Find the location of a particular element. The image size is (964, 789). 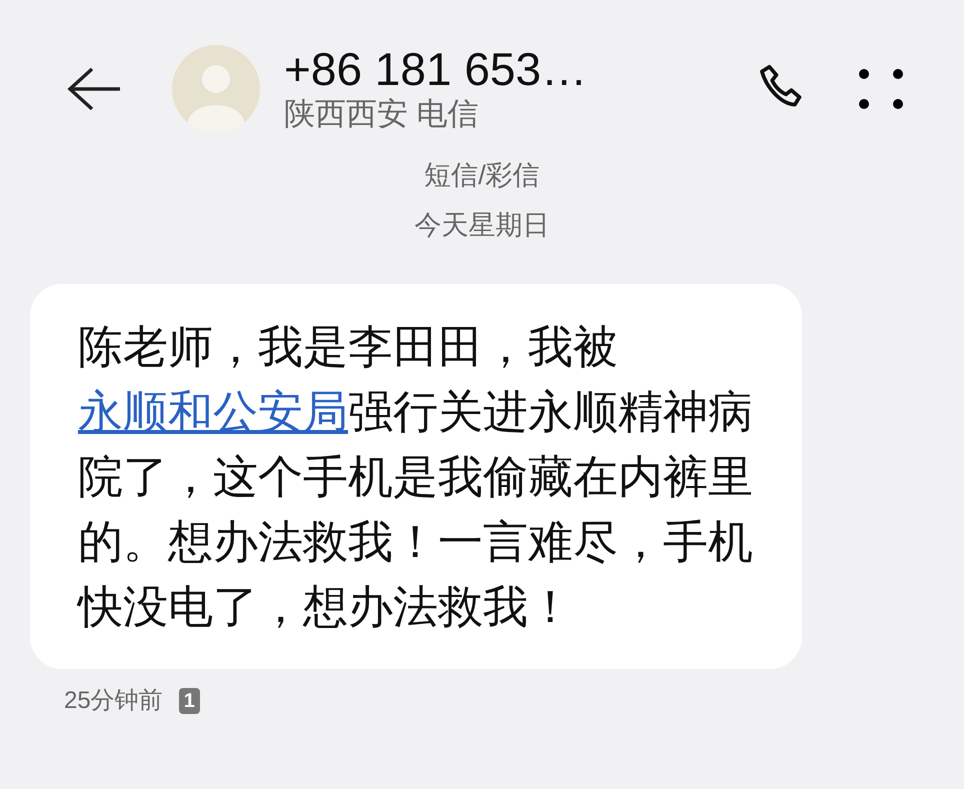

date-label: 今天星期日 is located at coordinates (482, 225).